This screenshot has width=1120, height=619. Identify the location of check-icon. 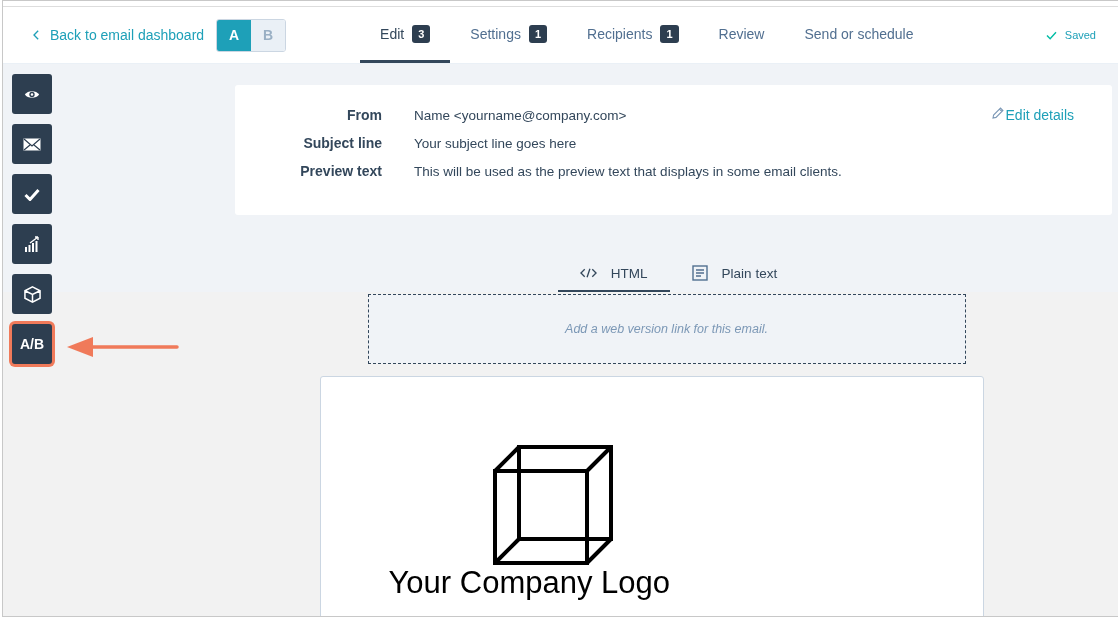
(1051, 35).